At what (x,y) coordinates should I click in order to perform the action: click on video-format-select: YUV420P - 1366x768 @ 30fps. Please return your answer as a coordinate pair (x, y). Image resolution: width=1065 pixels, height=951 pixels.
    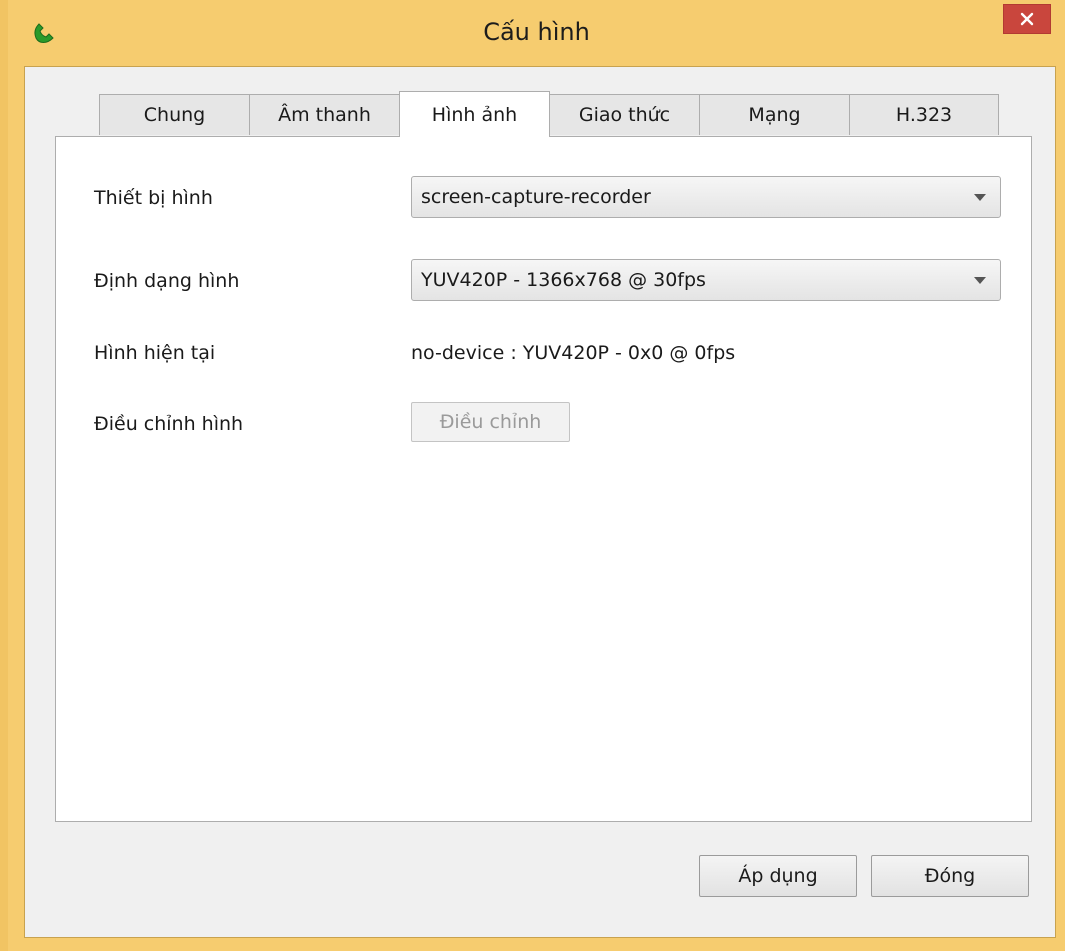
    Looking at the image, I should click on (706, 280).